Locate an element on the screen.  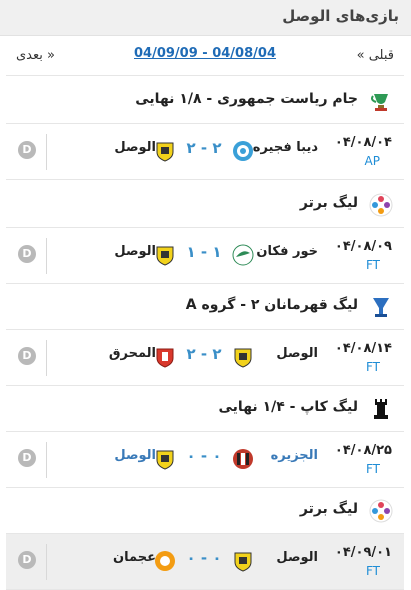
champions-trophy-icon is located at coordinates (381, 307).